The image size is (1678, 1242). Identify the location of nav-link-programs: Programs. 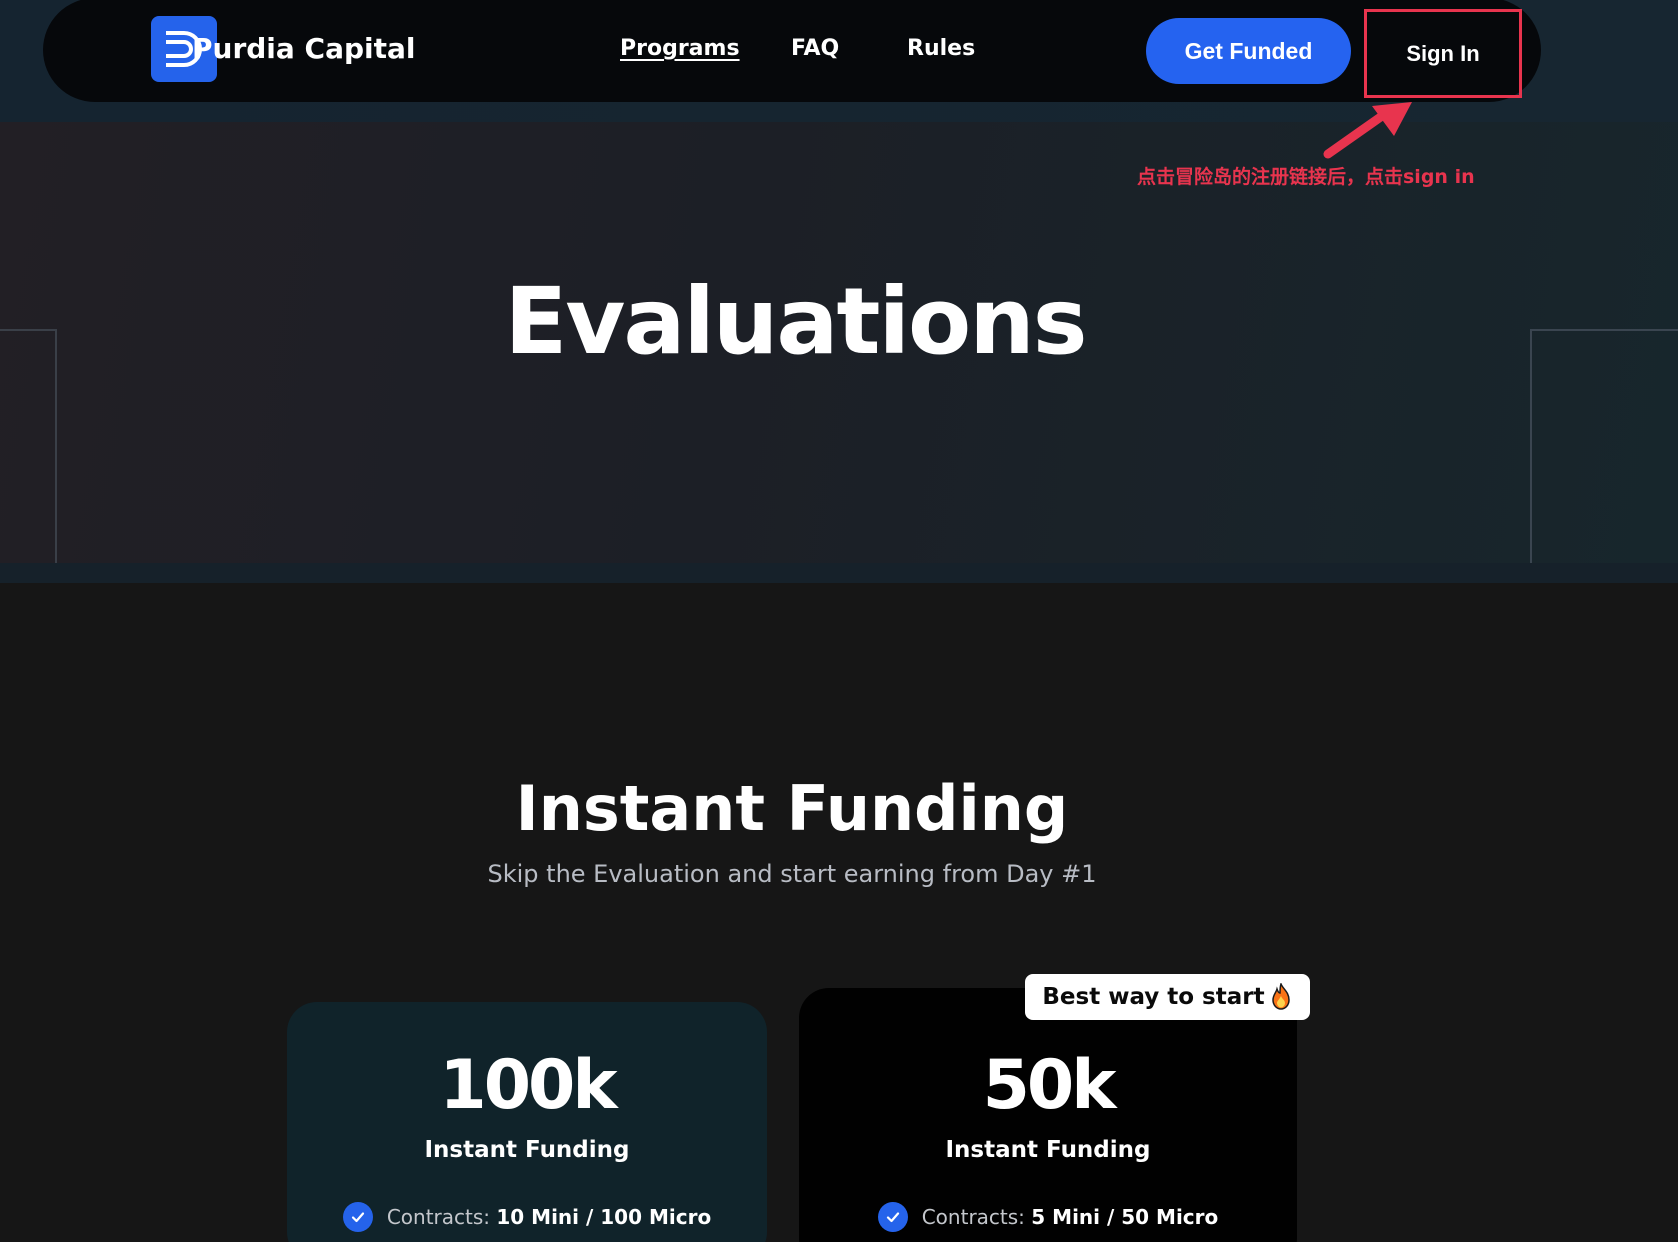
(680, 48).